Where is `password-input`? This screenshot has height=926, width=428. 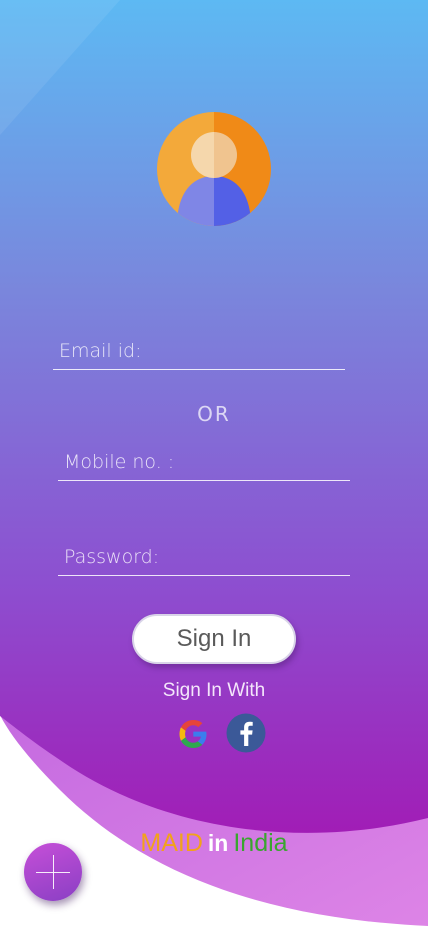
password-input is located at coordinates (204, 557).